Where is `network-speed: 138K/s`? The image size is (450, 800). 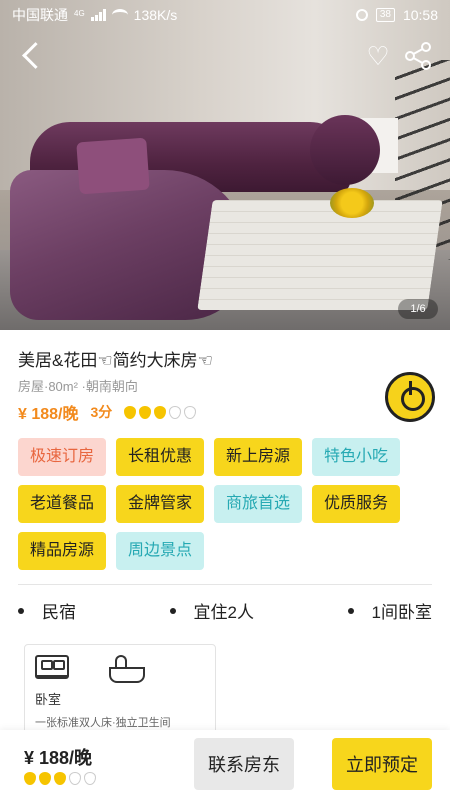 network-speed: 138K/s is located at coordinates (155, 15).